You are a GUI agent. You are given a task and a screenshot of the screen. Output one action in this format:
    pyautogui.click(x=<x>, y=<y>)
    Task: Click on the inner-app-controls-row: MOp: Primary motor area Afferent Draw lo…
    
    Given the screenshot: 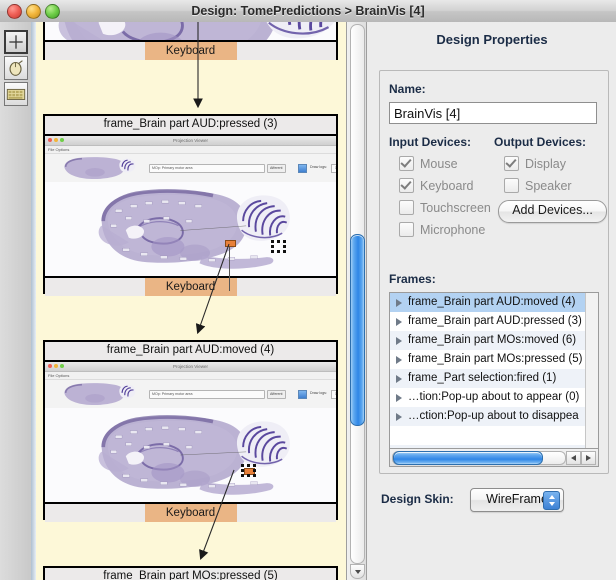 What is the action you would take?
    pyautogui.click(x=190, y=394)
    